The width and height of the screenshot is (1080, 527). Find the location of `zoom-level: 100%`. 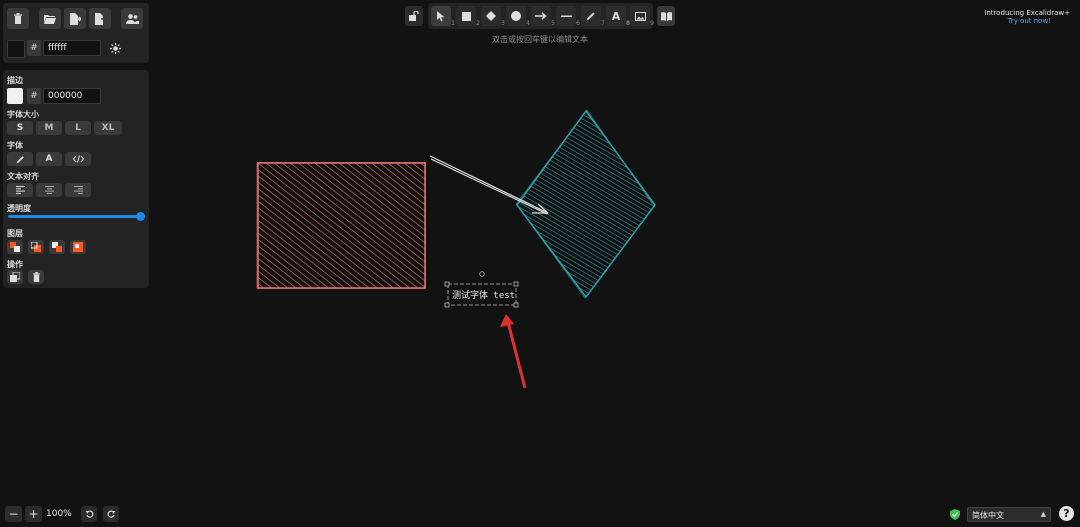

zoom-level: 100% is located at coordinates (59, 514).